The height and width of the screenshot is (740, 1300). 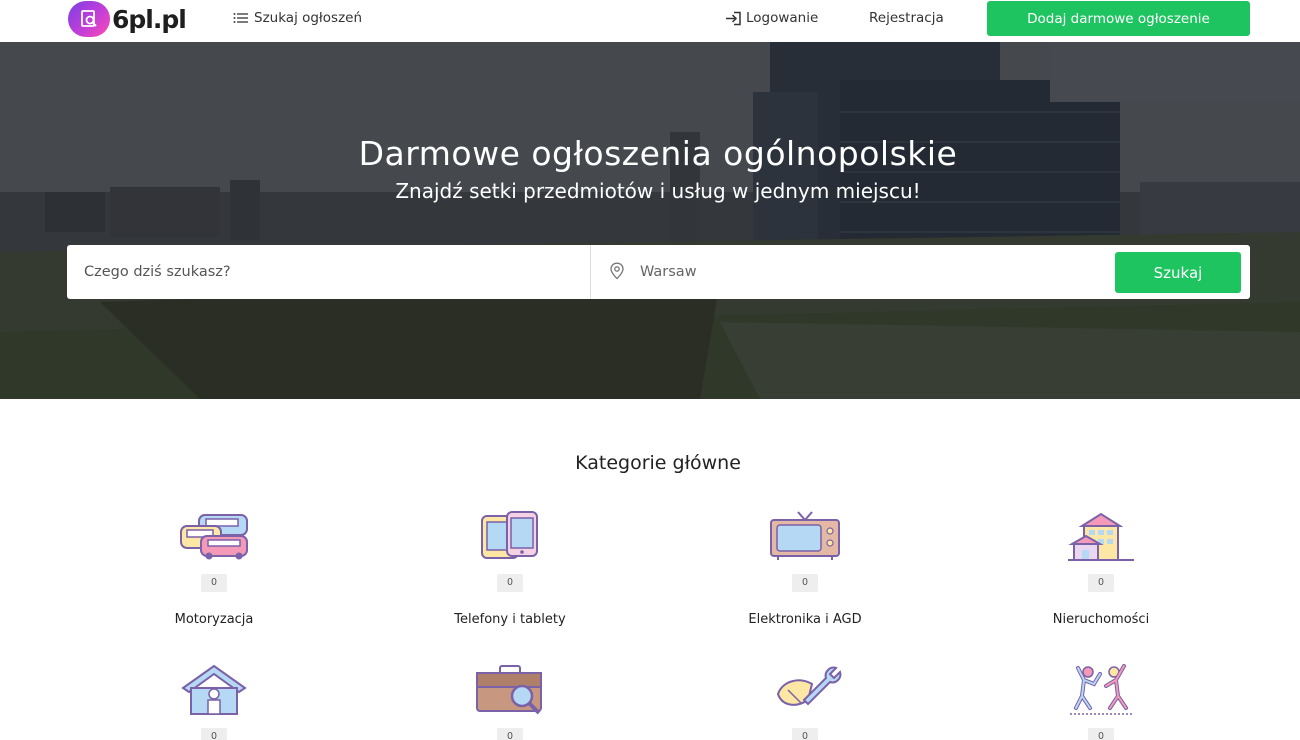 I want to click on search-divider, so click(x=590, y=272).